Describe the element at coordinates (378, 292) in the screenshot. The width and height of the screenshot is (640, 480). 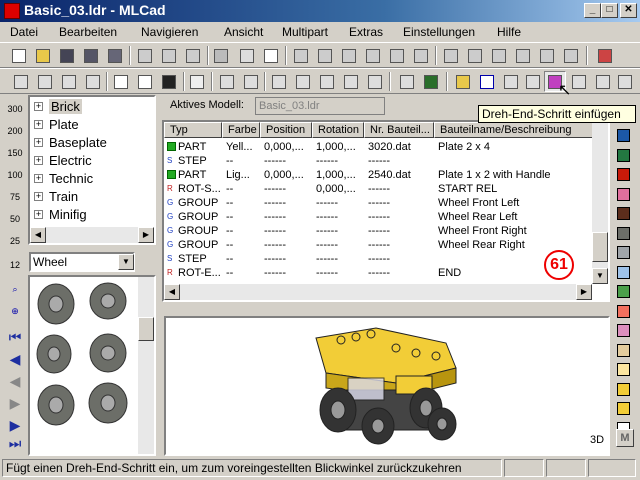
I see `table-hscroll: ◀ ▶` at that location.